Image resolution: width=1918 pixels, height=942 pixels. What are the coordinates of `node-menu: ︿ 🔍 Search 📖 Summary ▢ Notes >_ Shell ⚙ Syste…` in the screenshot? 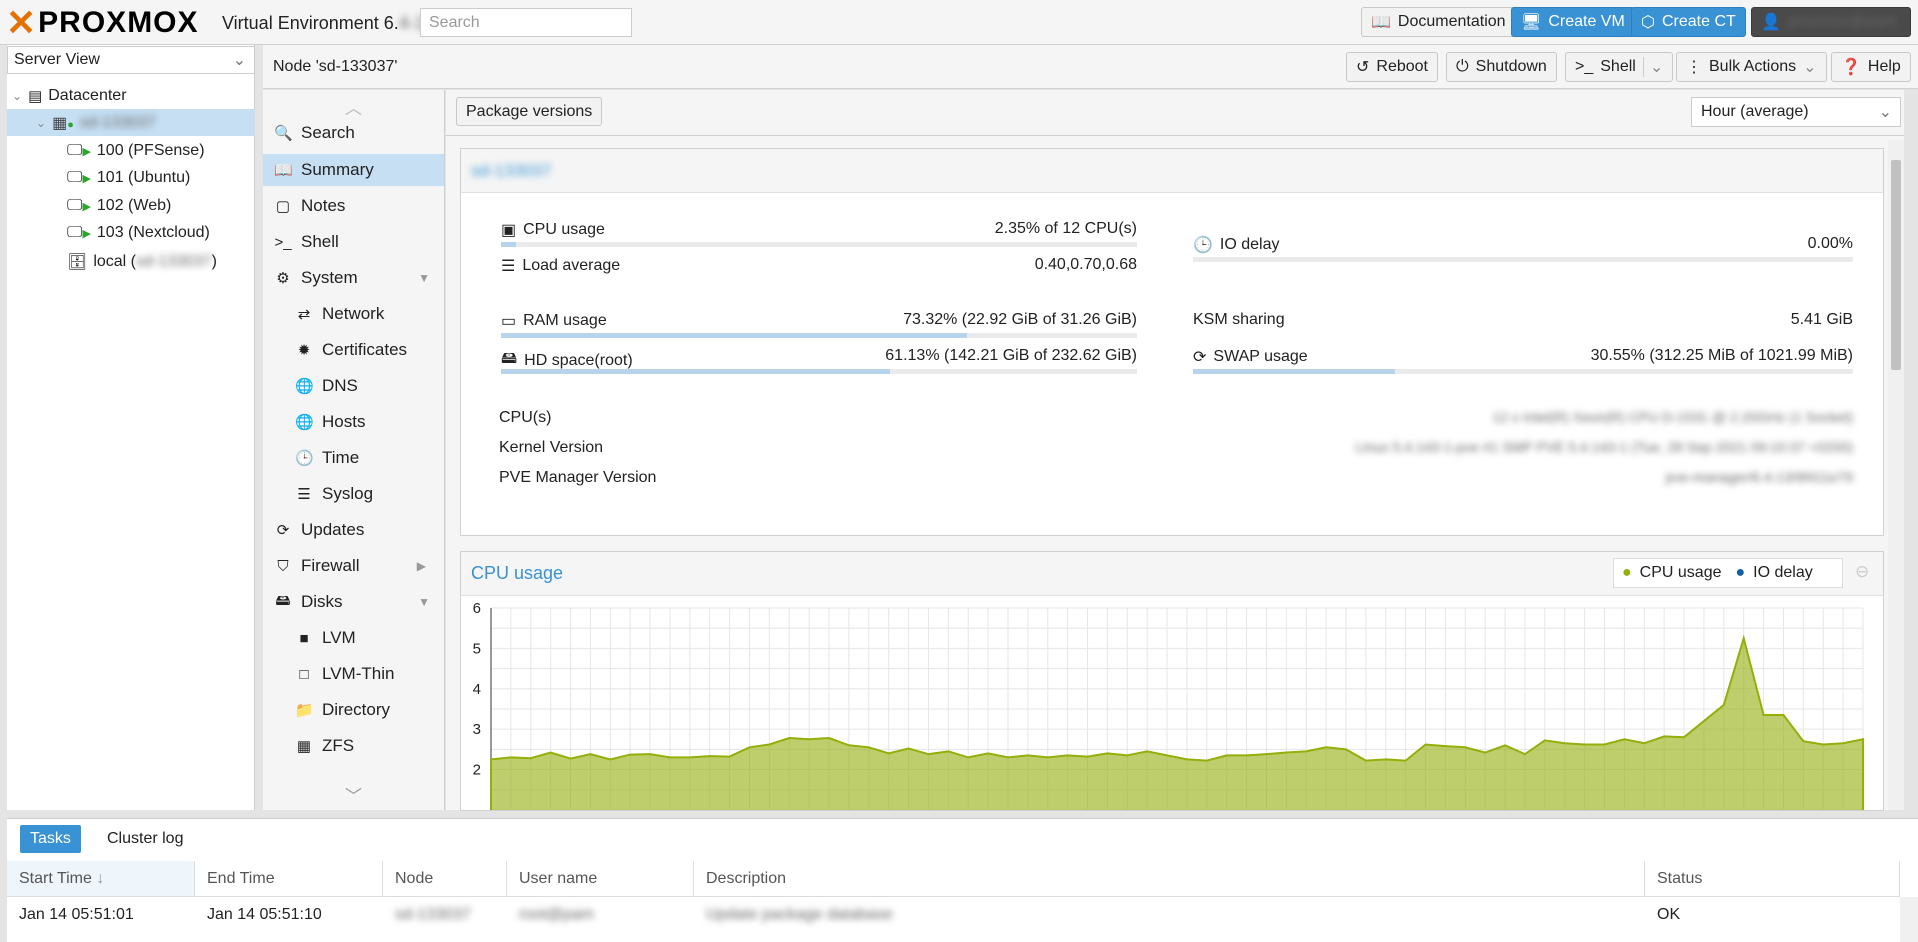 It's located at (354, 450).